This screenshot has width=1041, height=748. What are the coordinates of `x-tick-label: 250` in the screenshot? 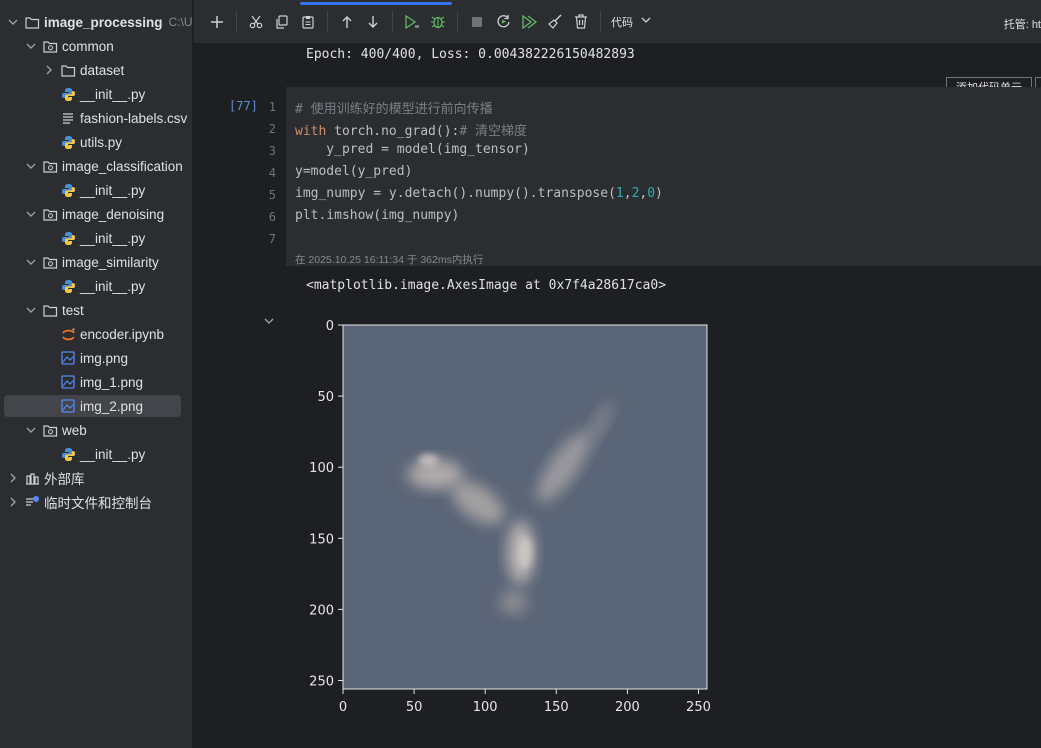 It's located at (698, 707).